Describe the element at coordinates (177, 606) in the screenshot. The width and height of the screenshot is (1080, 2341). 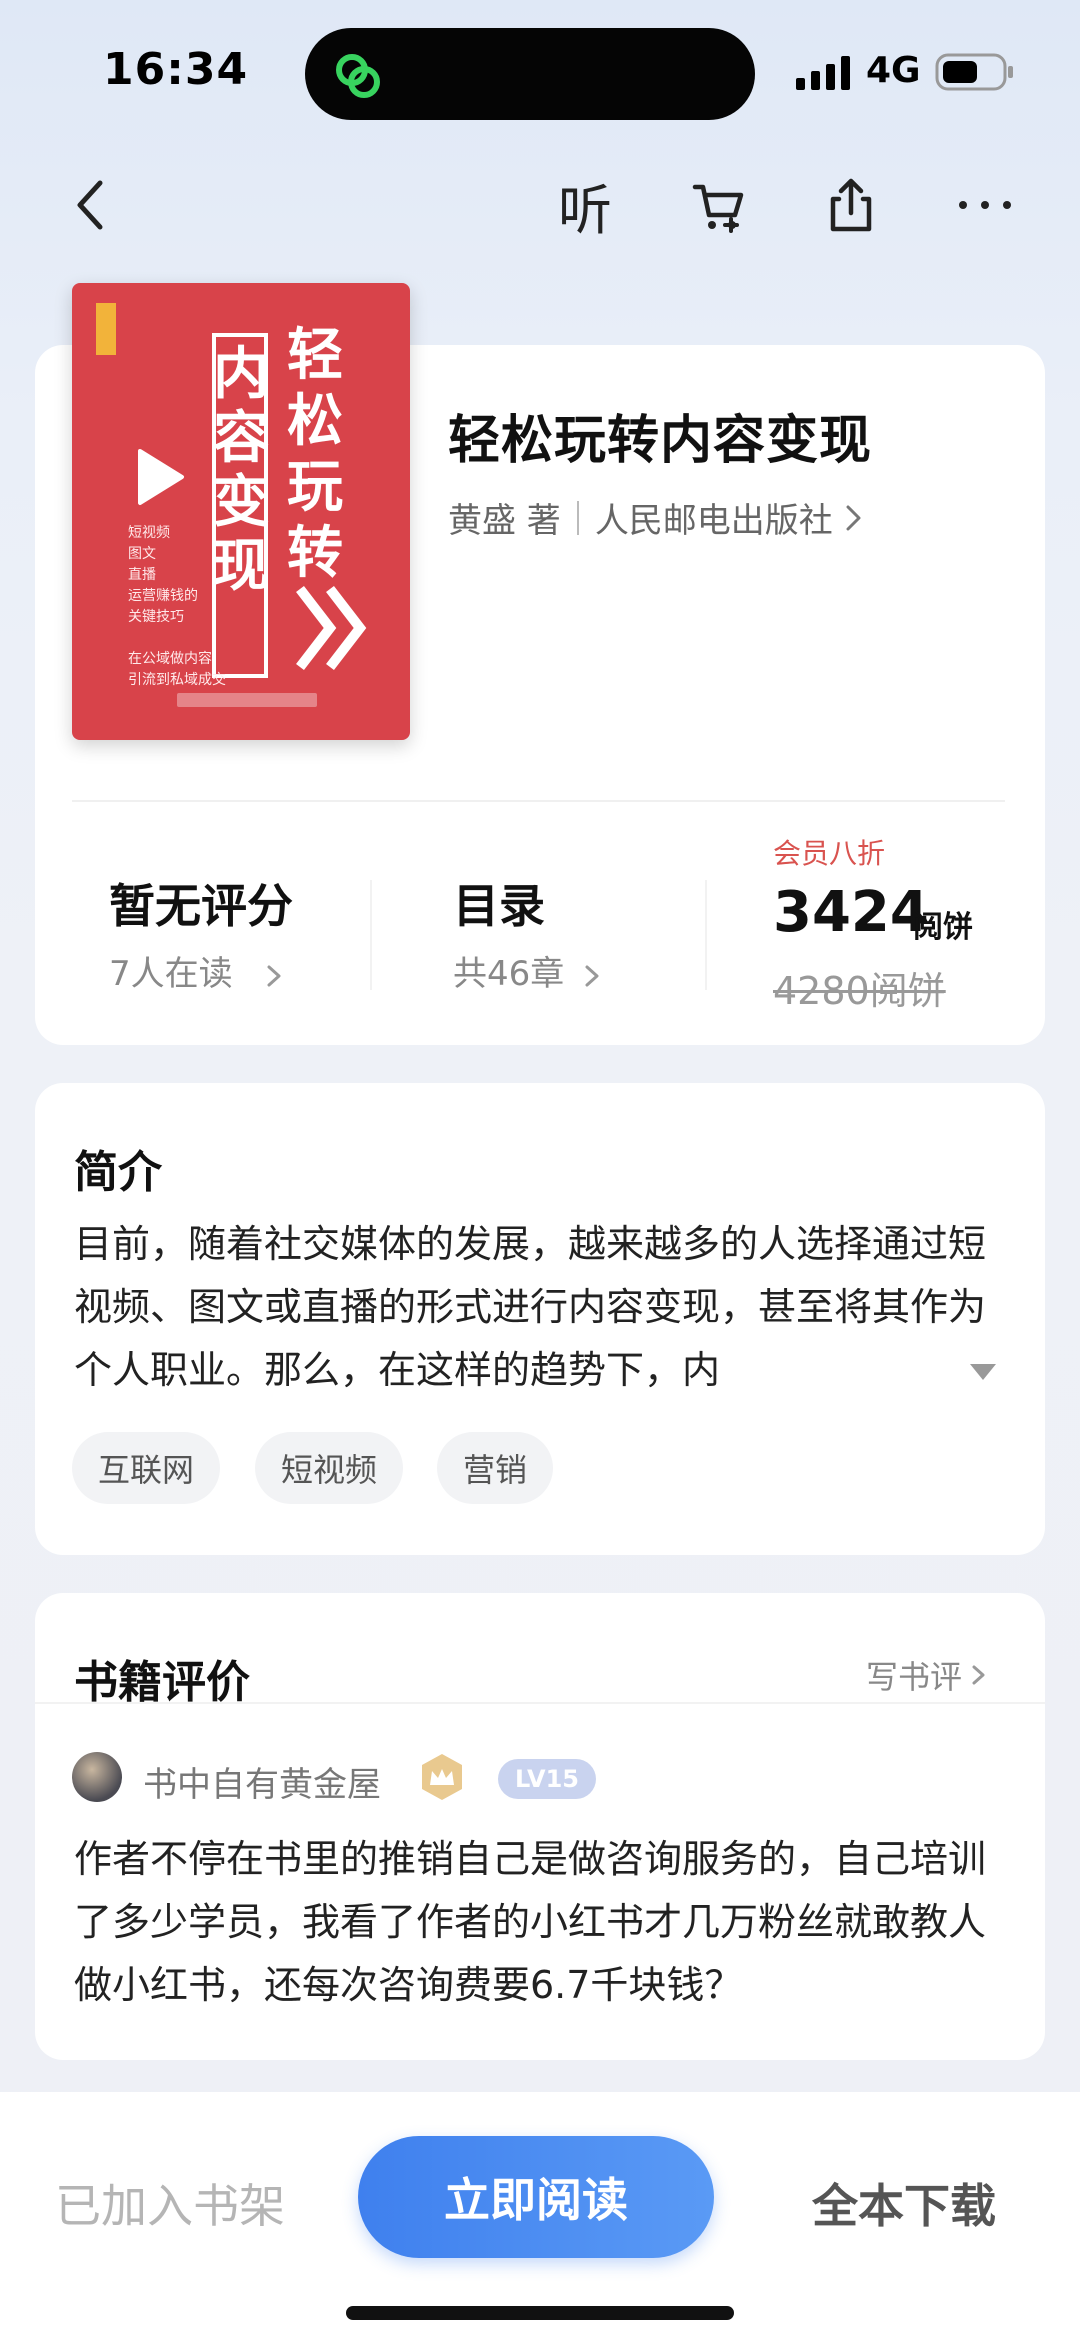
I see `cover-blurb: 短视频 图文 直播 运营赚钱的 关键技巧 在公域做内容 引流到私域成交` at that location.